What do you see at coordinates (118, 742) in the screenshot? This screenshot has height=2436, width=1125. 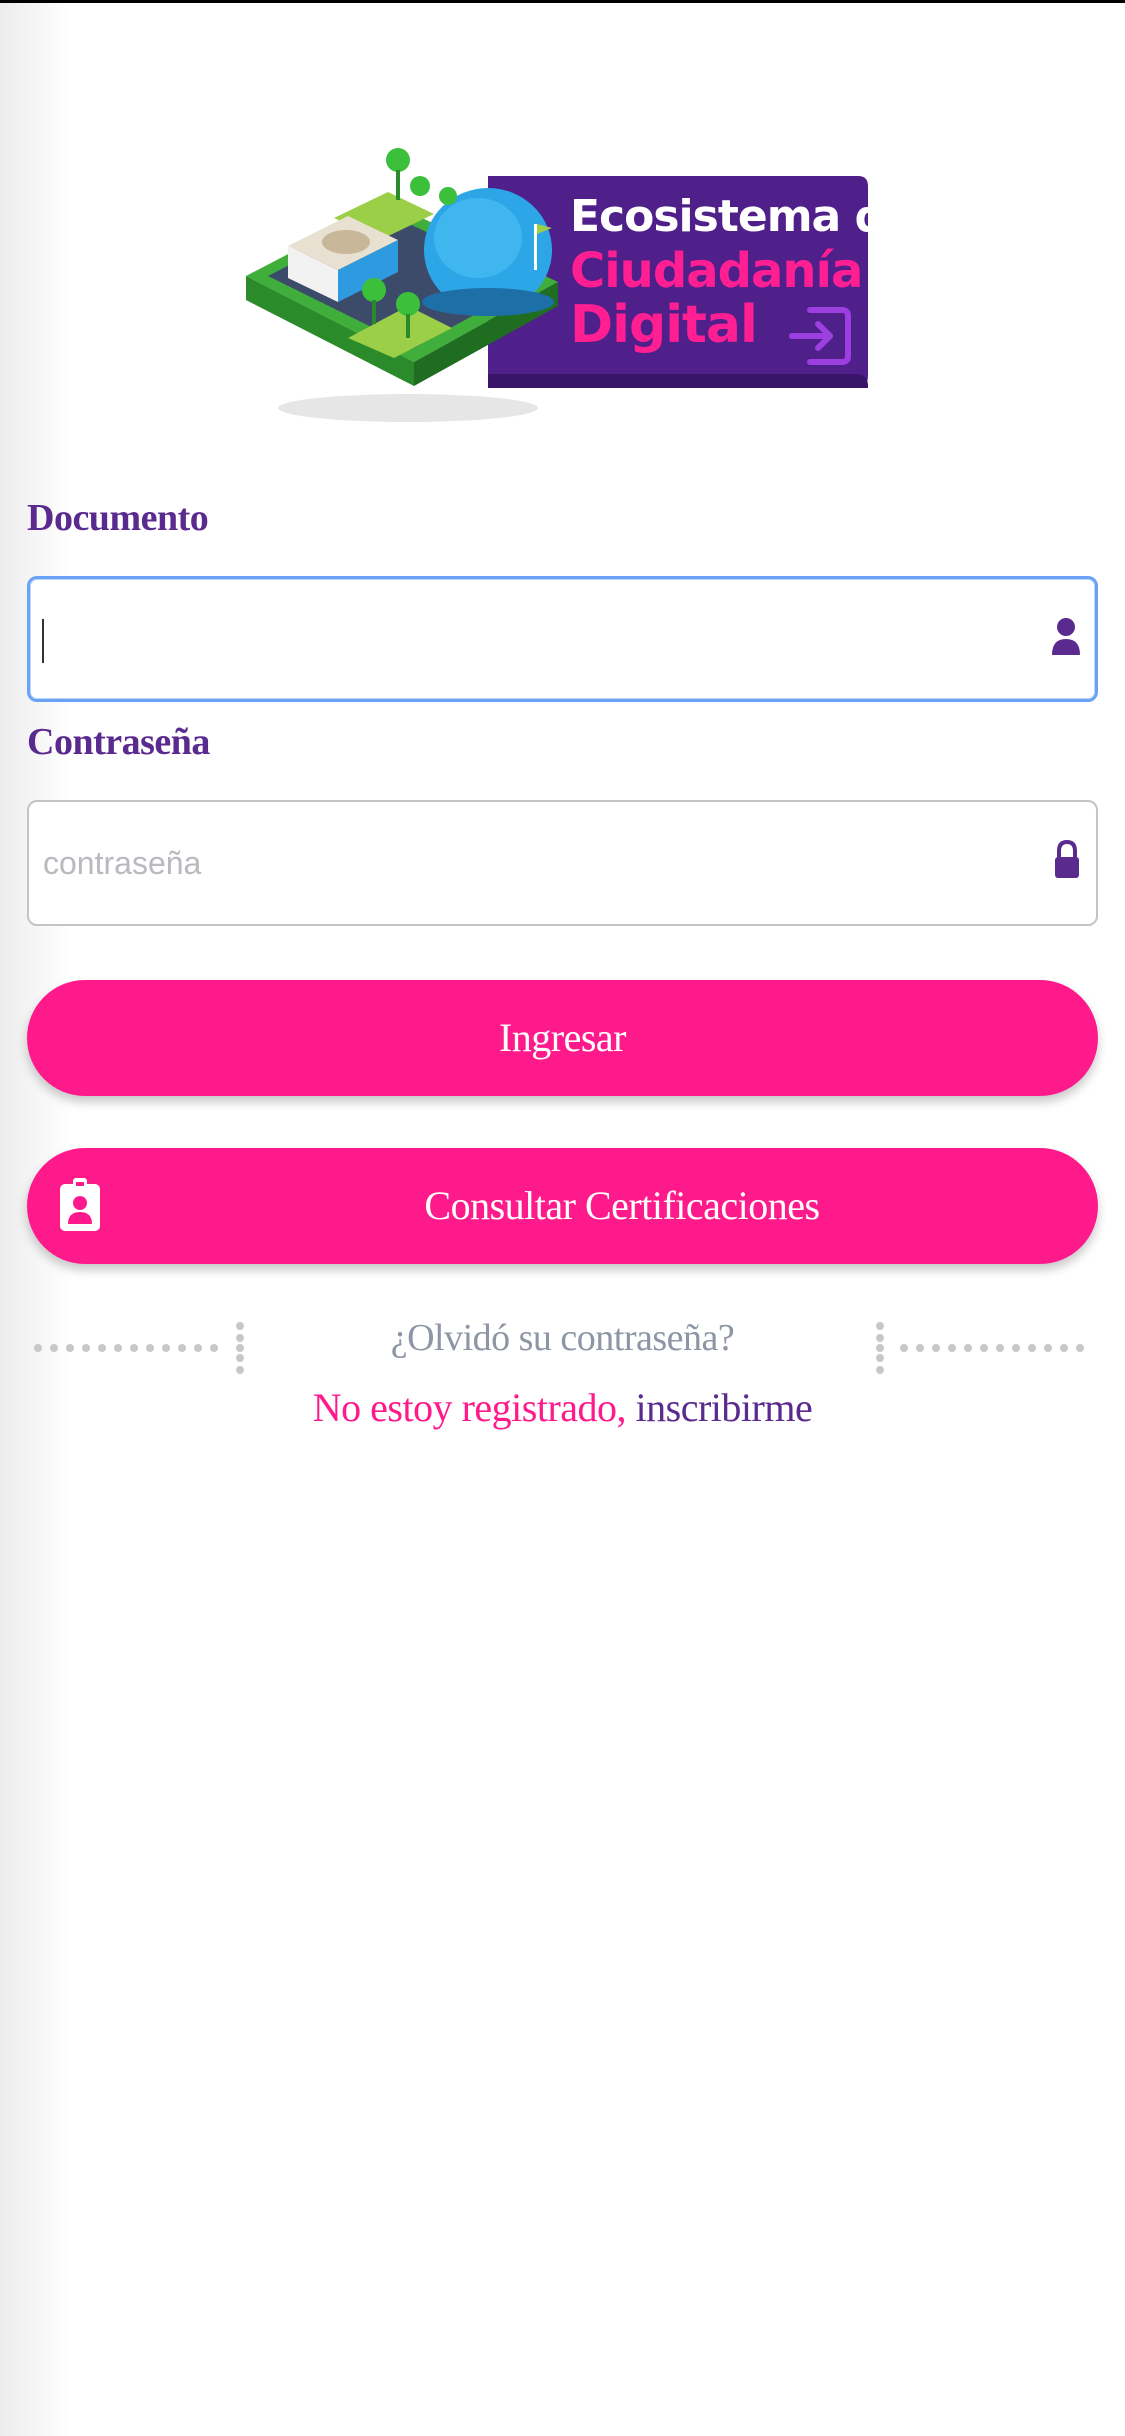 I see `password-label: Contraseña` at bounding box center [118, 742].